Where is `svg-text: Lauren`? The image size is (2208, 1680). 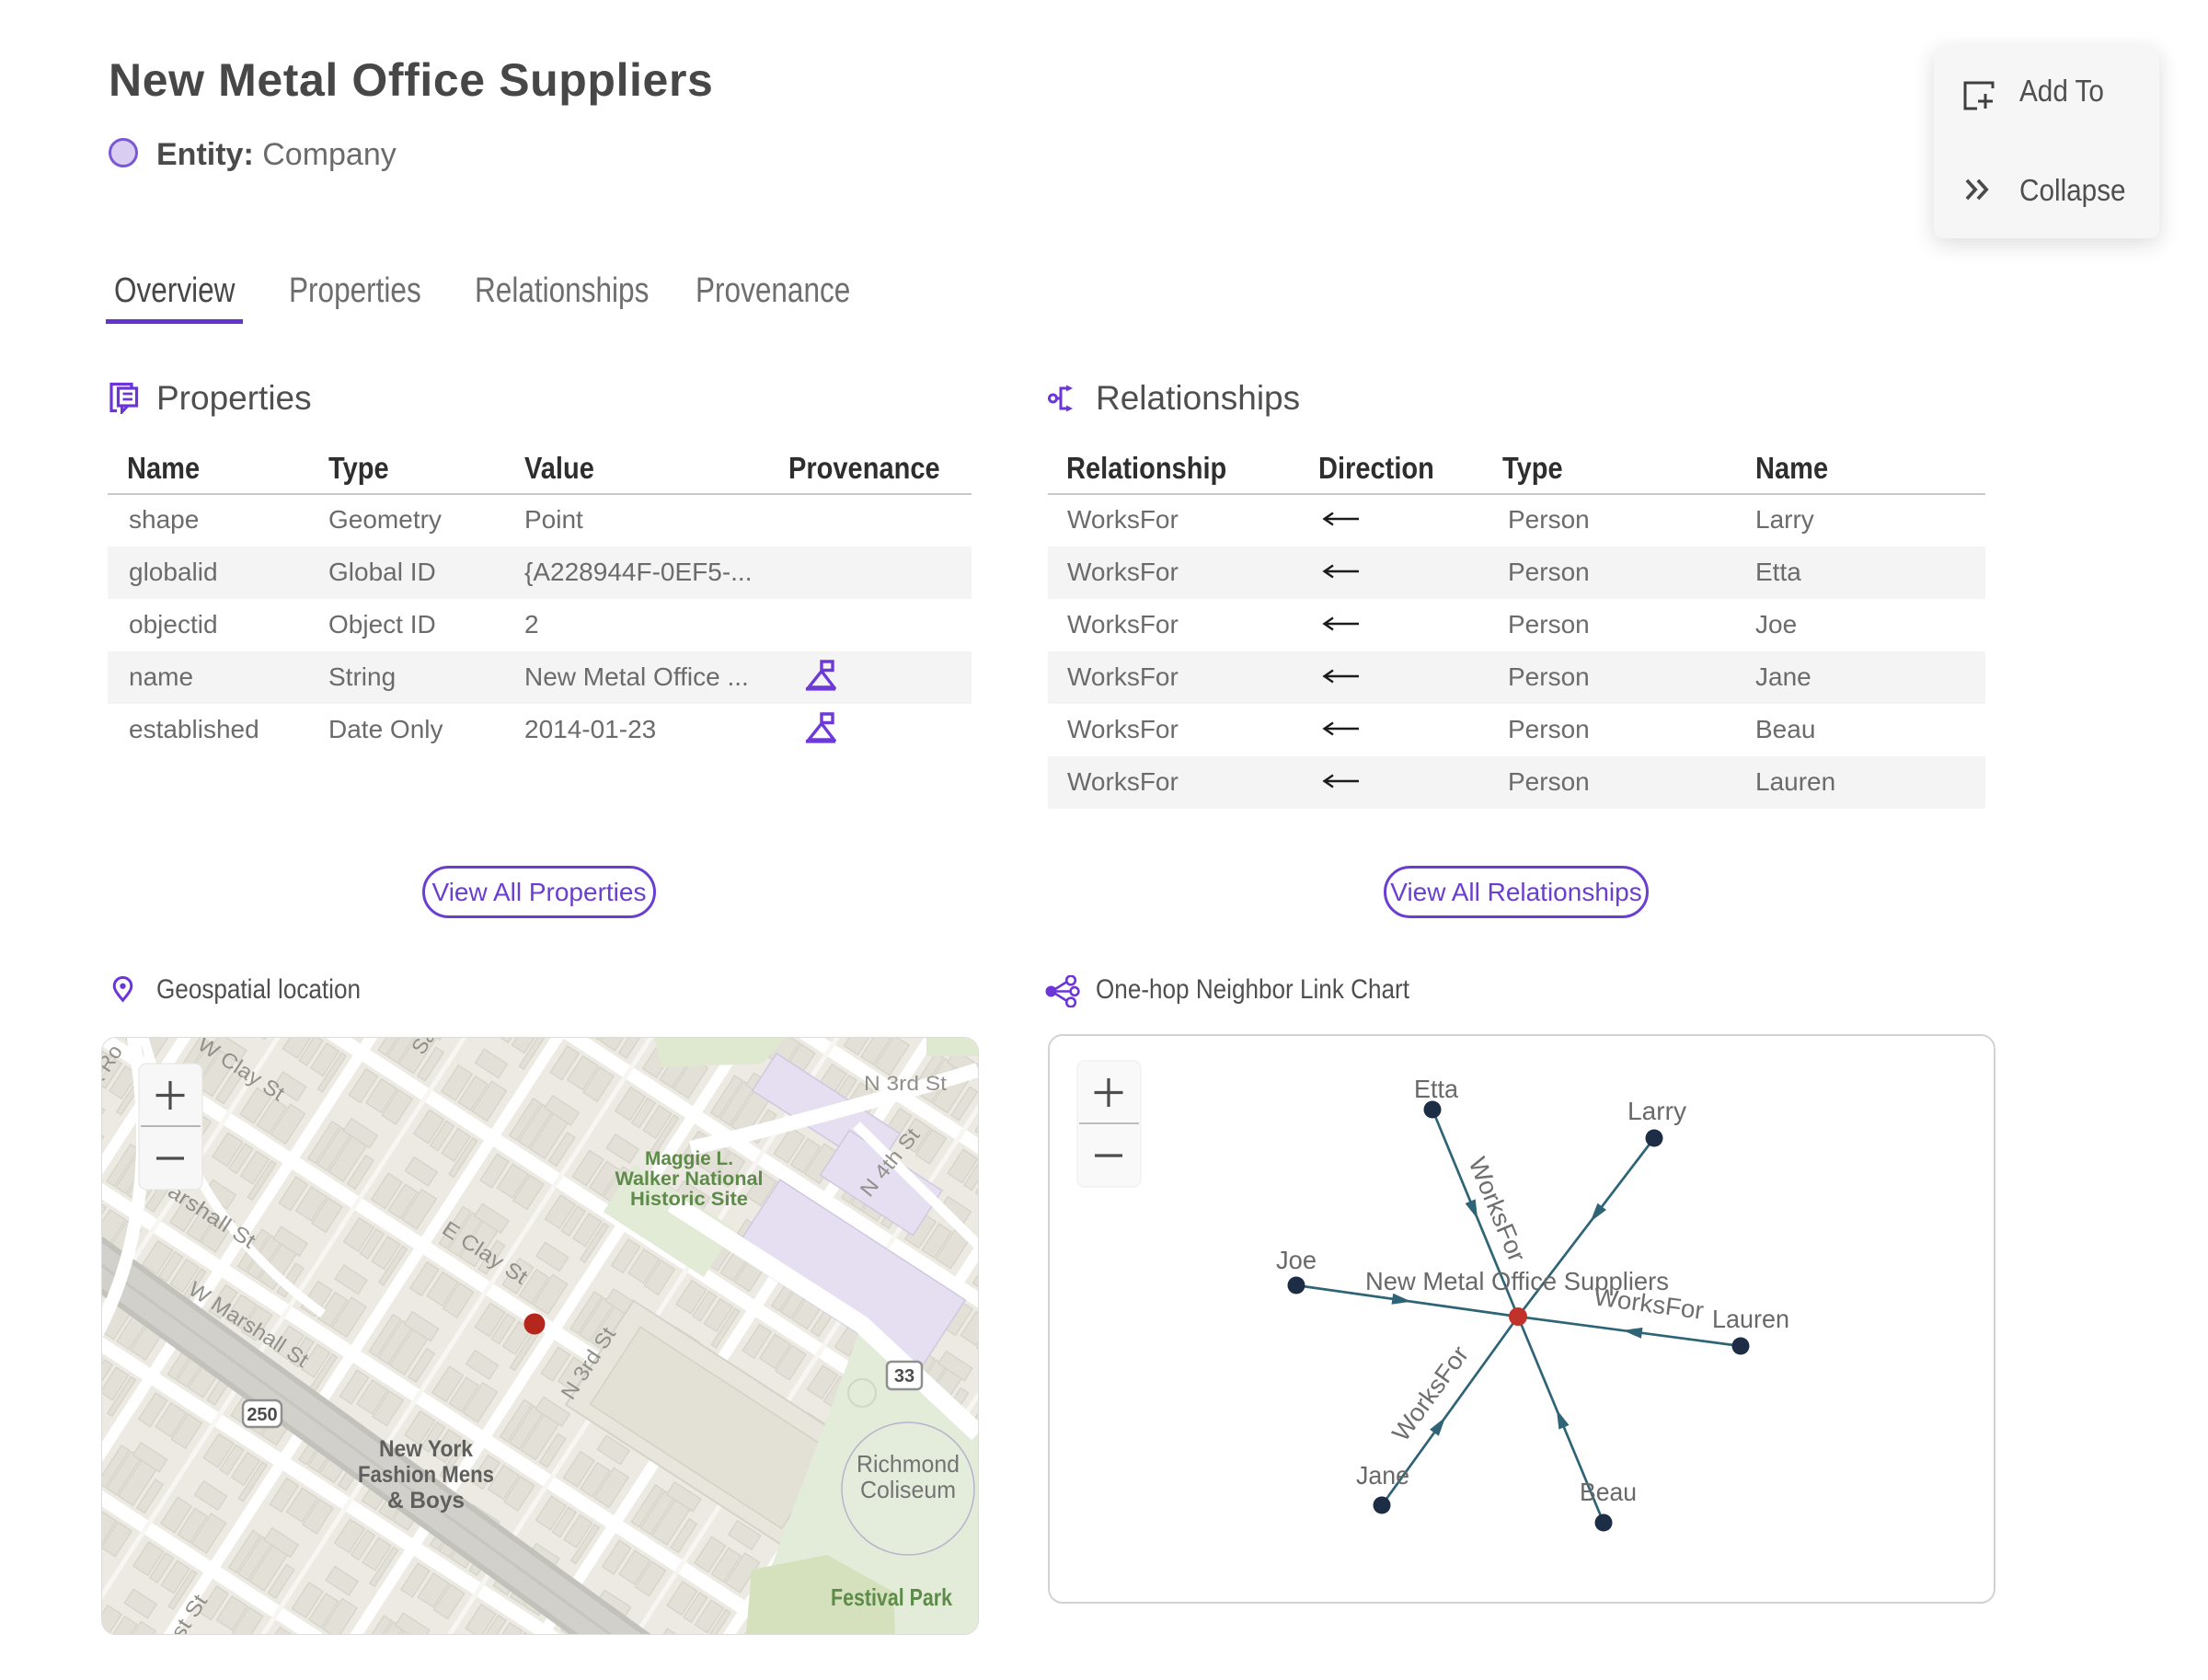 svg-text: Lauren is located at coordinates (1750, 1319).